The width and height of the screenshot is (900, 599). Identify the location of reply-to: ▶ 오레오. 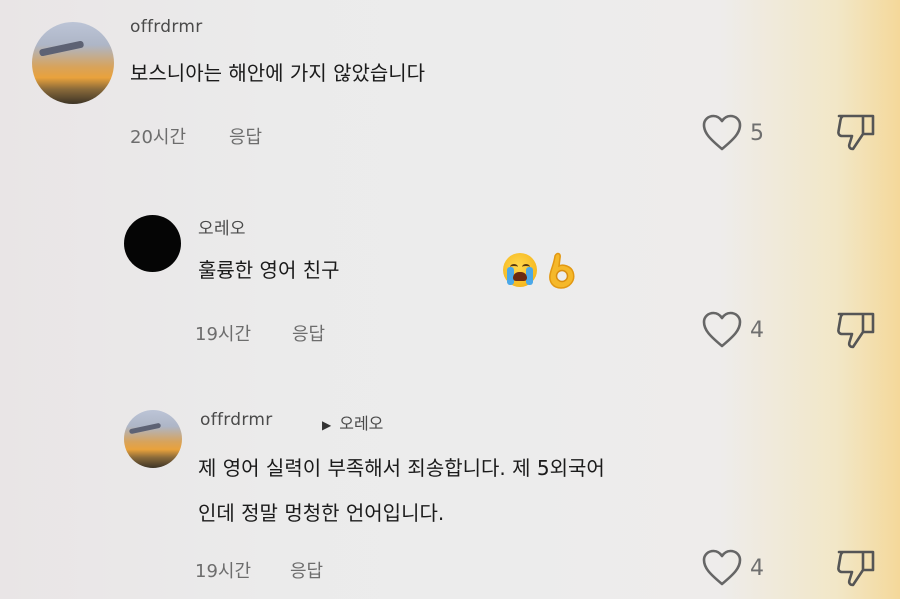
(352, 422).